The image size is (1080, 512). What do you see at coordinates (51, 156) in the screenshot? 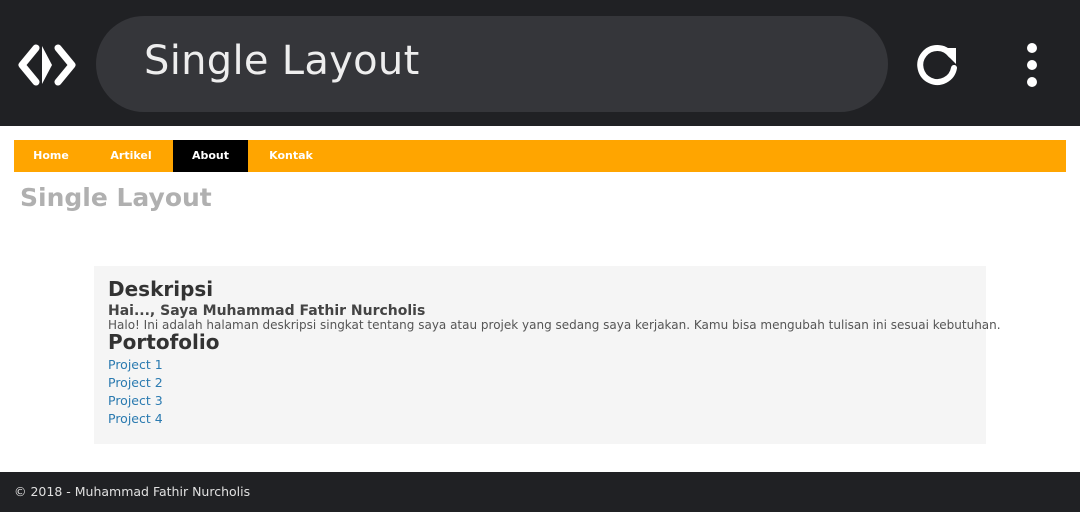
I see `nav-item-home: Home` at bounding box center [51, 156].